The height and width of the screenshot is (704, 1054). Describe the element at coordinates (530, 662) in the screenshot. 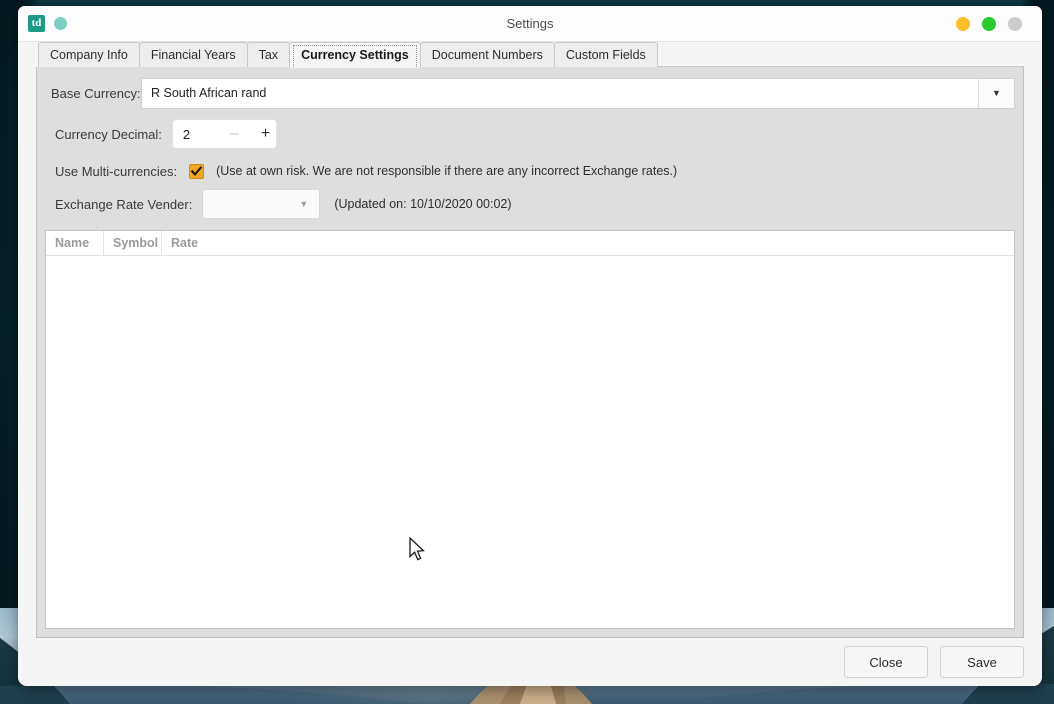

I see `dialog-footer: Close Save` at that location.